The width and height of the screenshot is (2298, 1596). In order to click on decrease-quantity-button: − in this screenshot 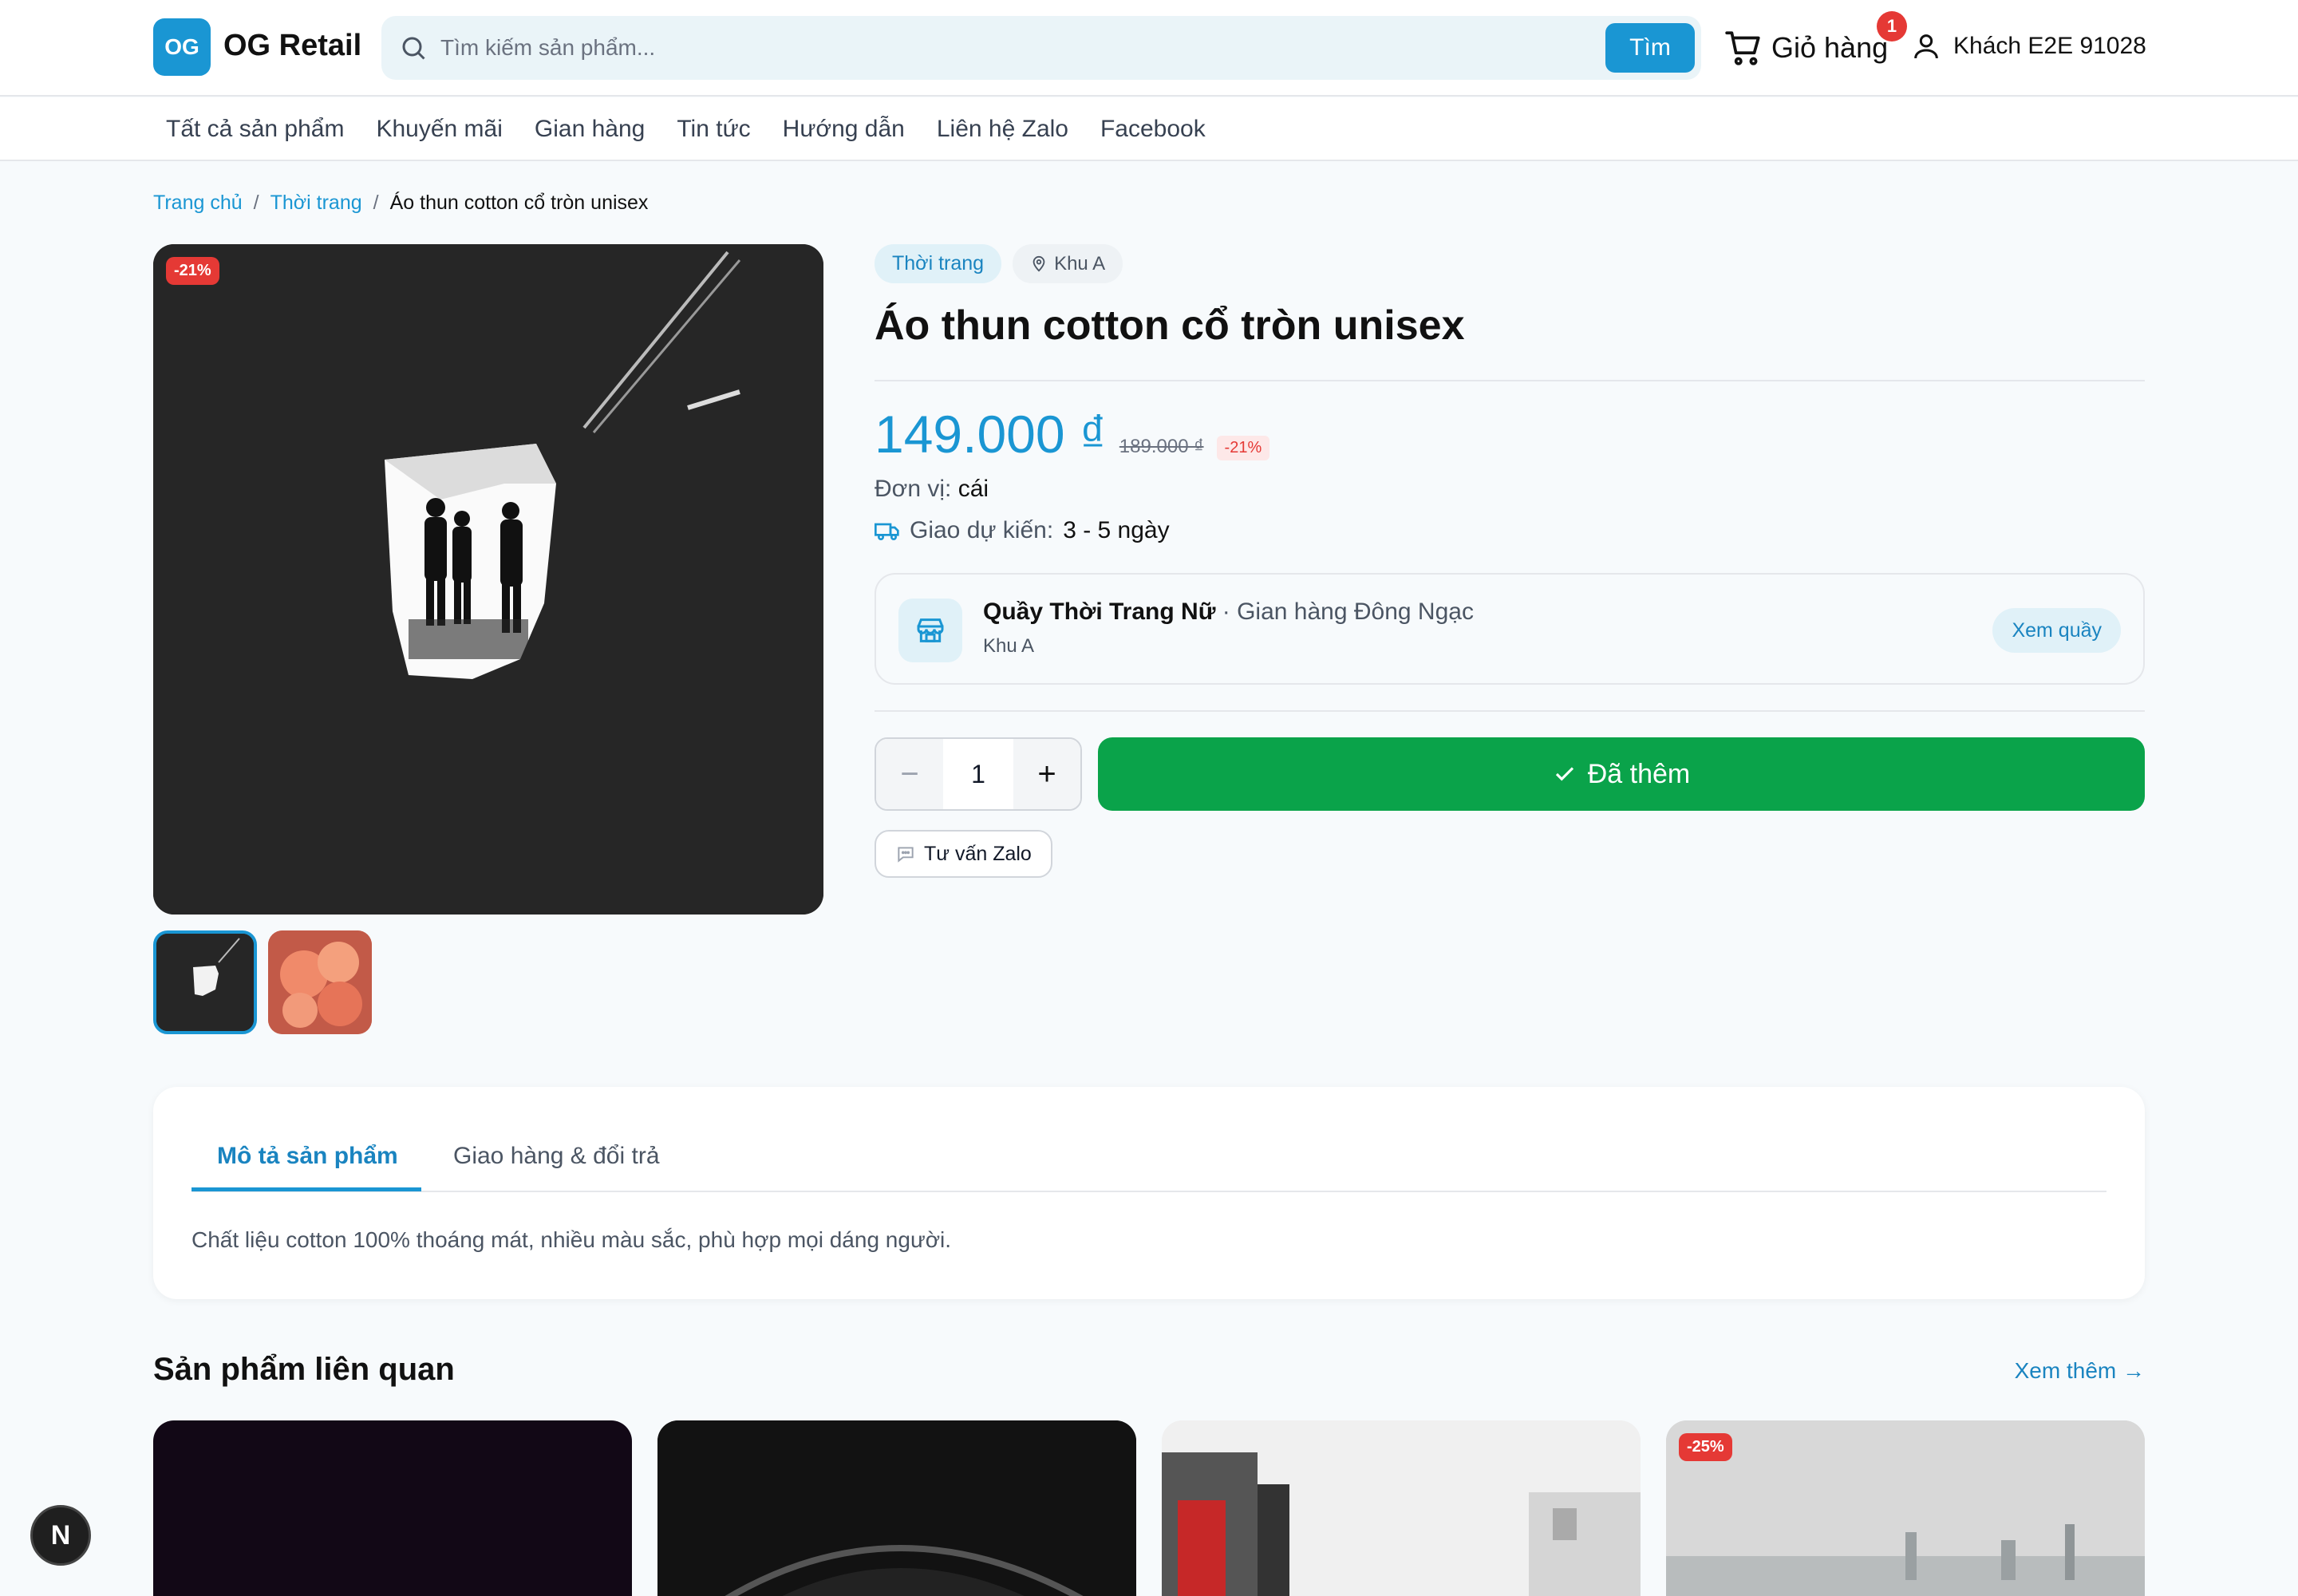, I will do `click(910, 774)`.